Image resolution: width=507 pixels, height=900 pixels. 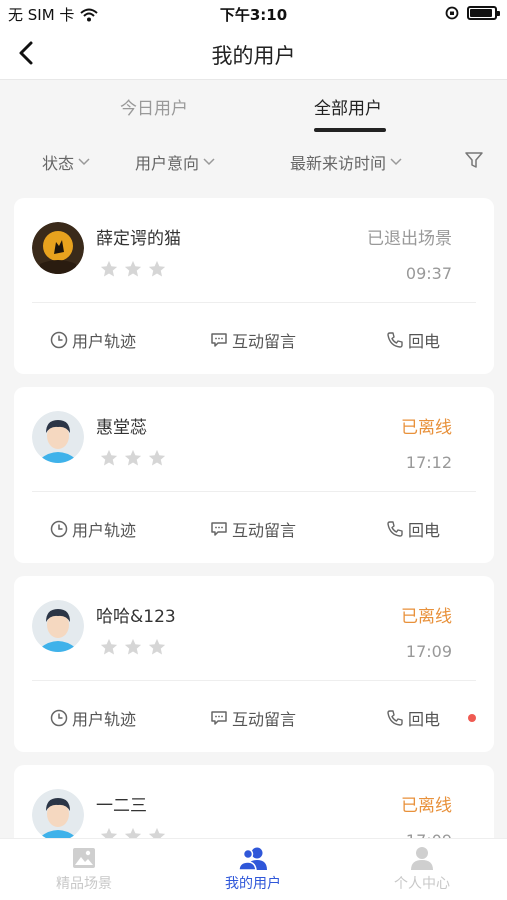 What do you see at coordinates (253, 884) in the screenshot?
I see `tab-my-users-label: 我的用户` at bounding box center [253, 884].